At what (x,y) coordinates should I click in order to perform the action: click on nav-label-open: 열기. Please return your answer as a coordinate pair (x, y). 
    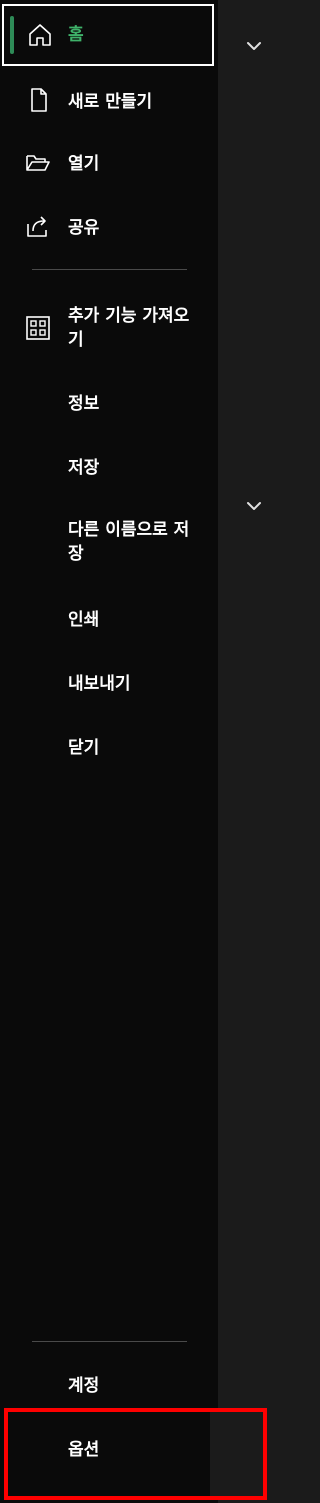
    Looking at the image, I should click on (84, 164).